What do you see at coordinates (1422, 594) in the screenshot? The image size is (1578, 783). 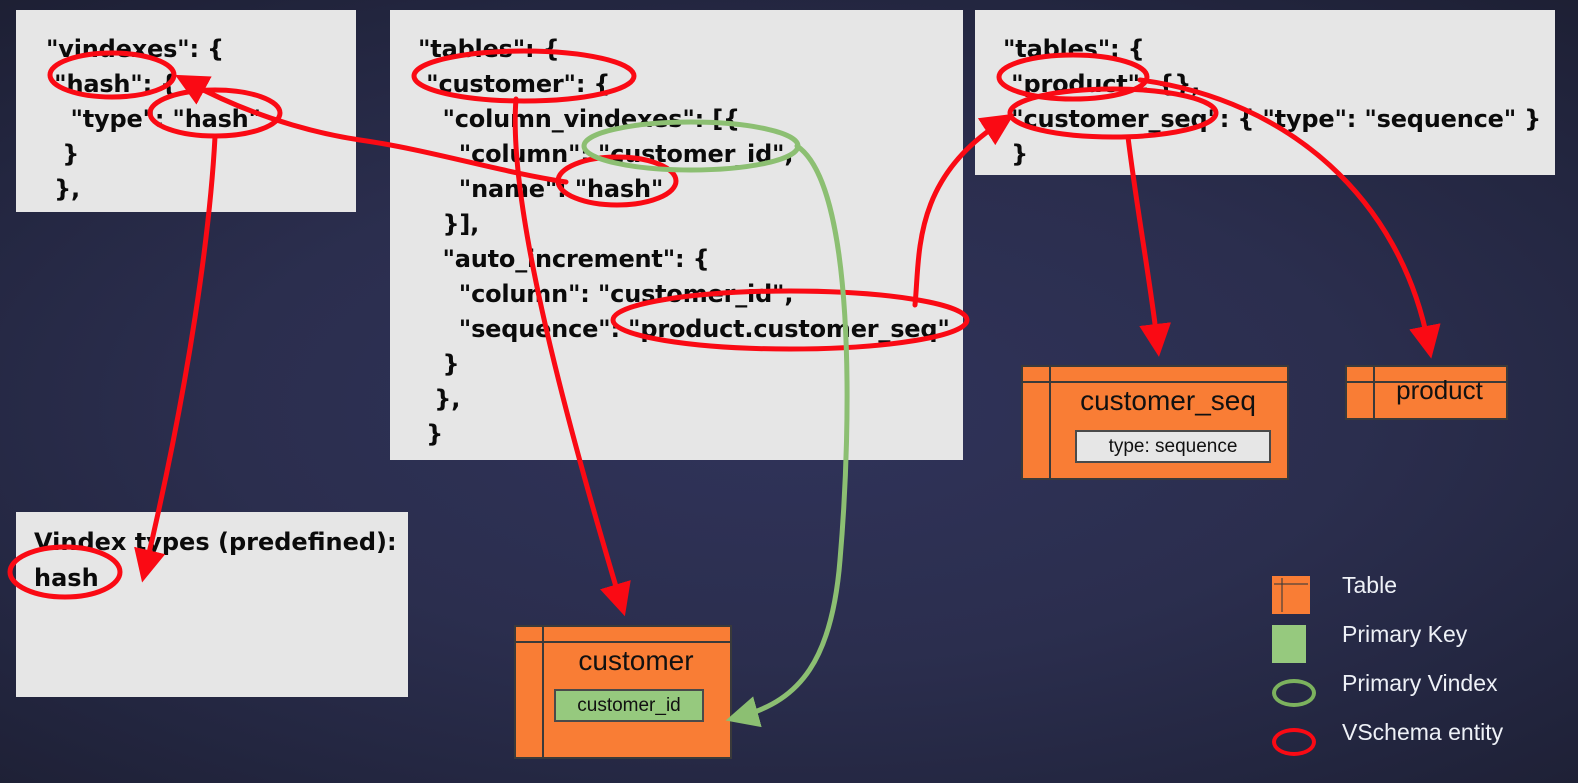 I see `legend-item-table: Table` at bounding box center [1422, 594].